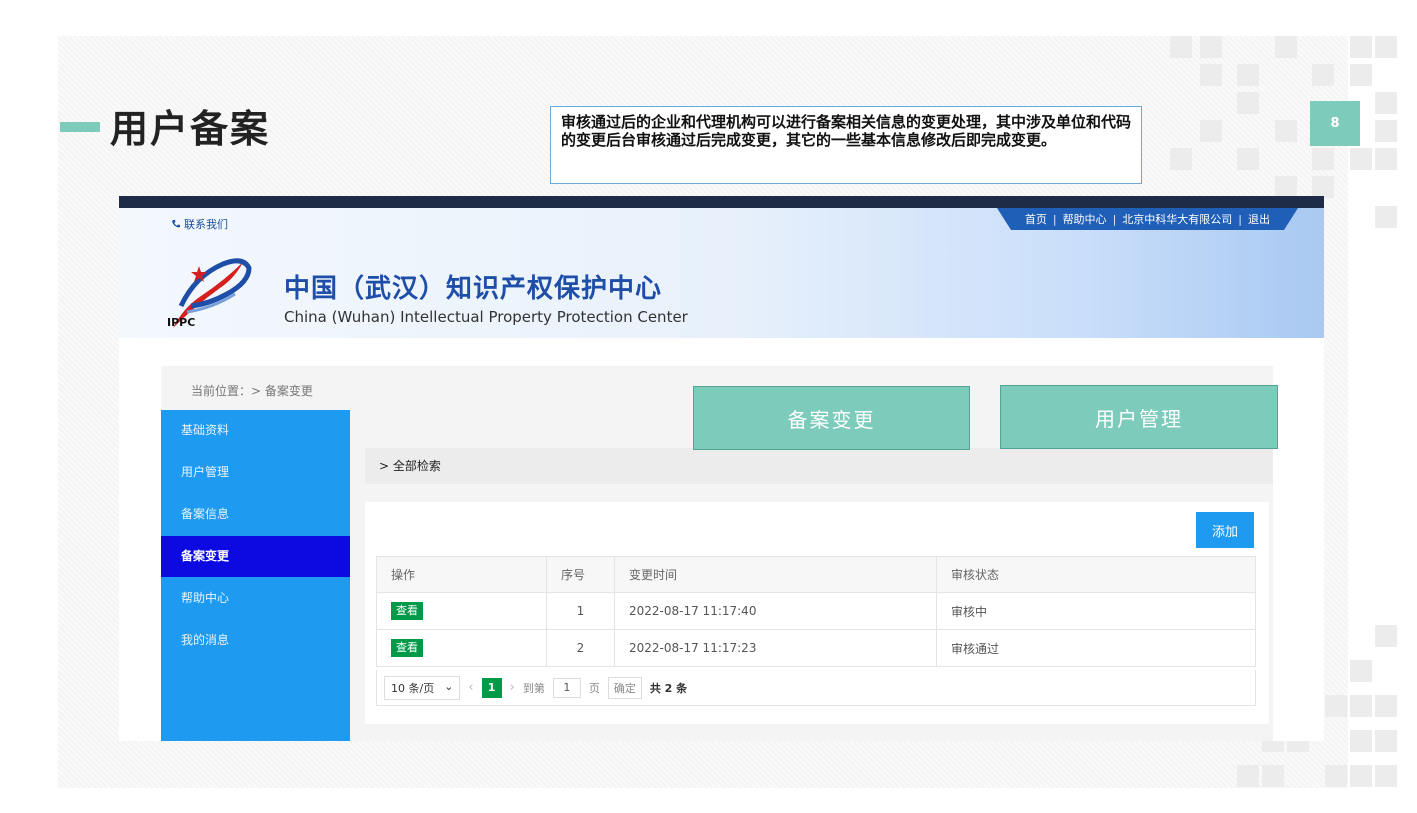  I want to click on chevron-right-icon: >, so click(384, 466).